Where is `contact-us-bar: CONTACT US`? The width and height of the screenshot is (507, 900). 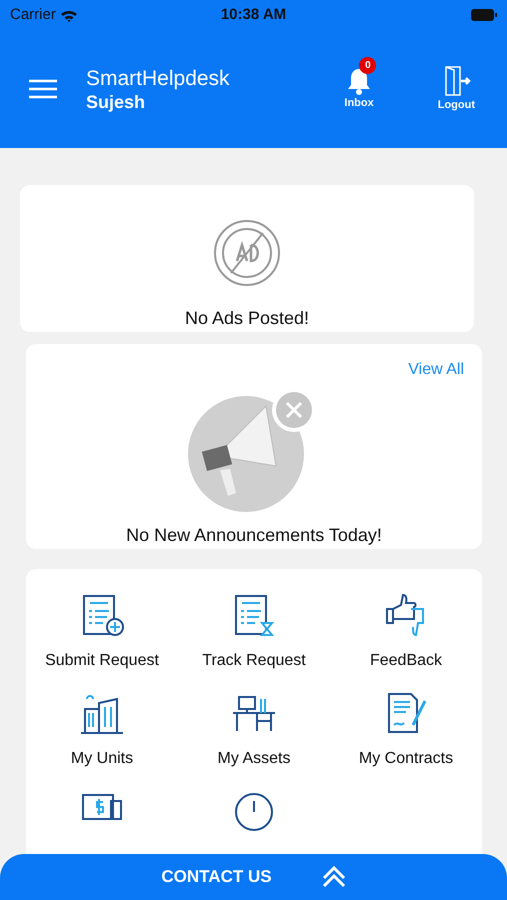 contact-us-bar: CONTACT US is located at coordinates (253, 877).